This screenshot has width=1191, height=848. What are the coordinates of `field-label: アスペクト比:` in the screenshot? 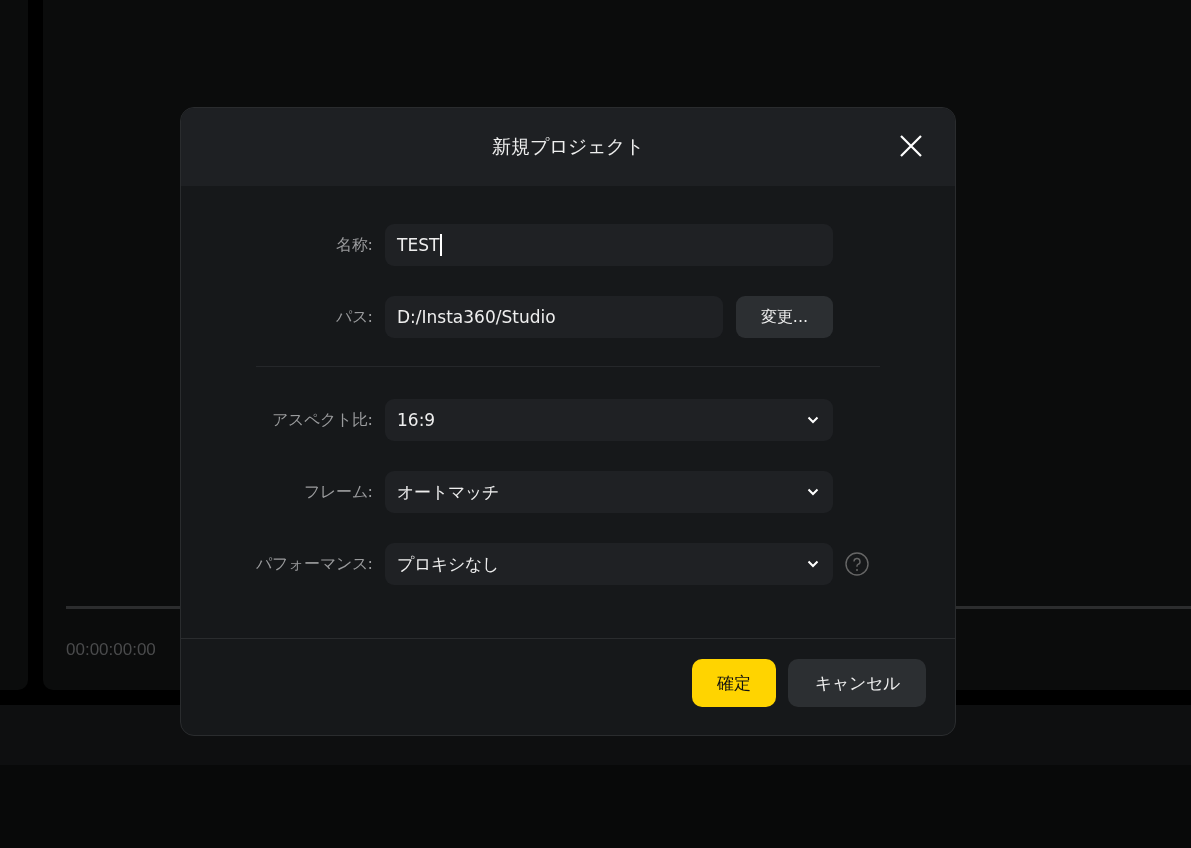 It's located at (322, 420).